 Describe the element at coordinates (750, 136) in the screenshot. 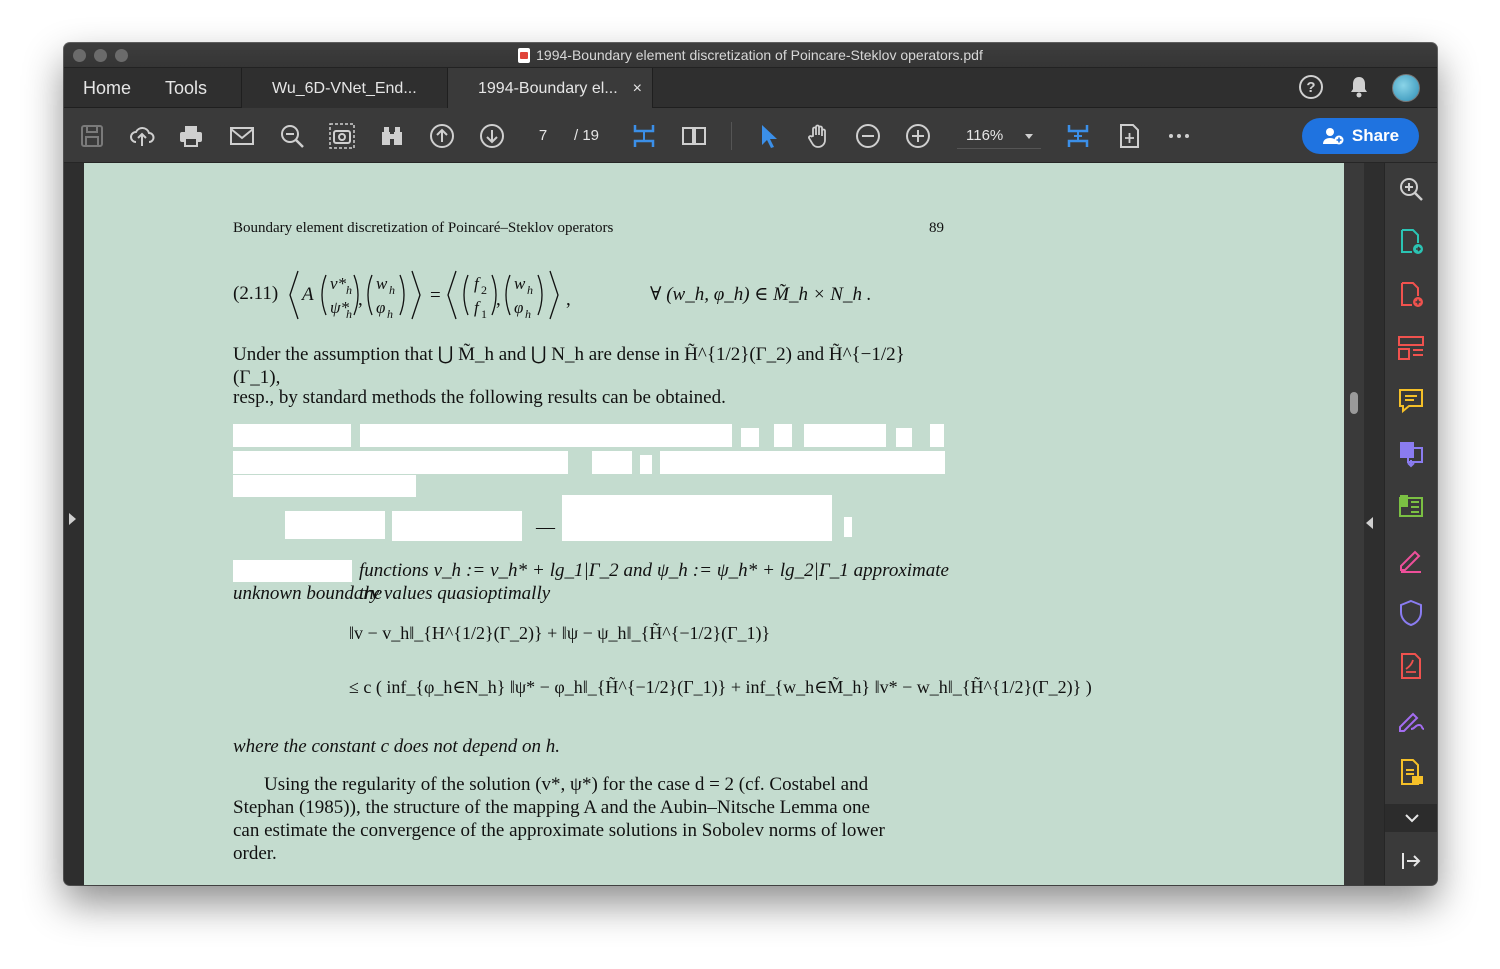

I see `main-toolbar: 7 / 19 116% Share` at that location.